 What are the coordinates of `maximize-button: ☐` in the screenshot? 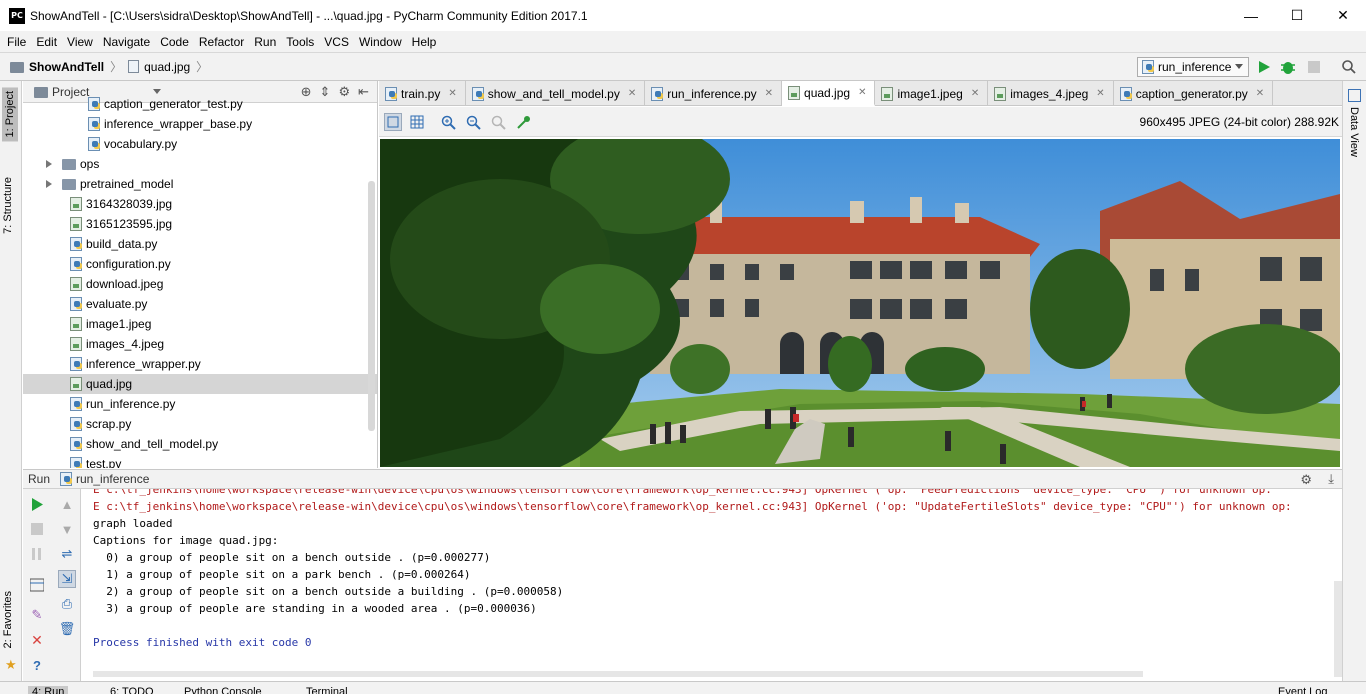 It's located at (1297, 15).